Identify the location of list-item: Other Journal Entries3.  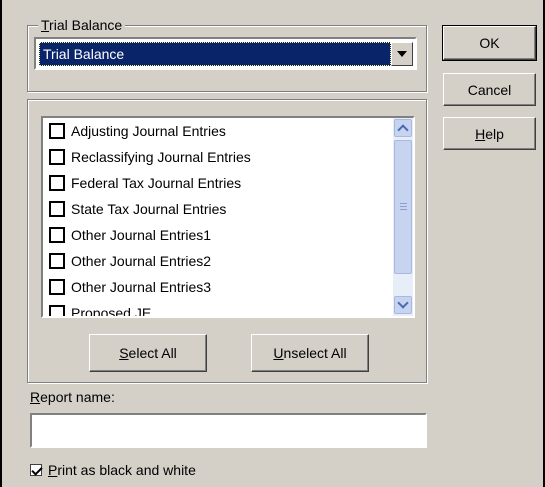
(130, 287).